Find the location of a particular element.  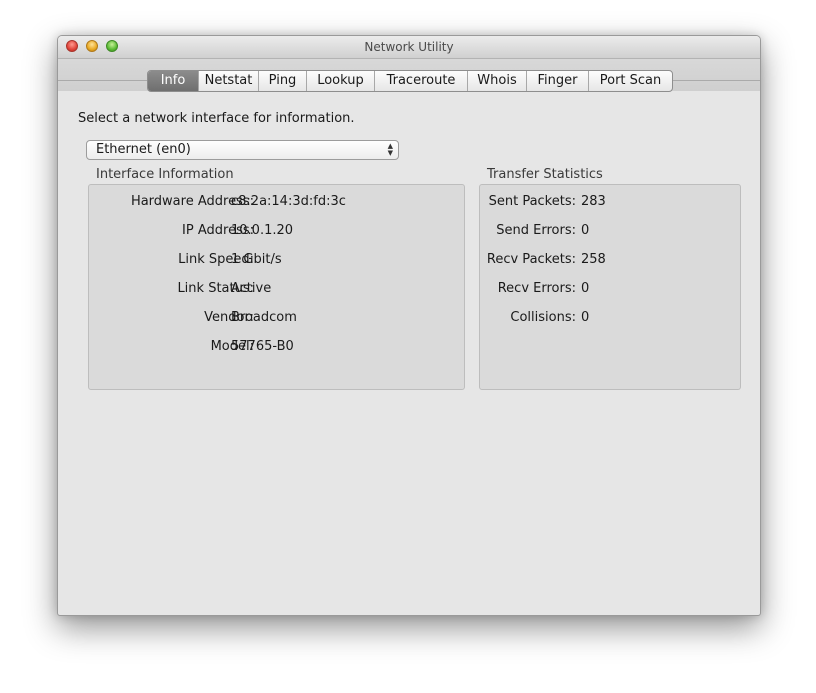

tab-lookup: Lookup is located at coordinates (340, 81).